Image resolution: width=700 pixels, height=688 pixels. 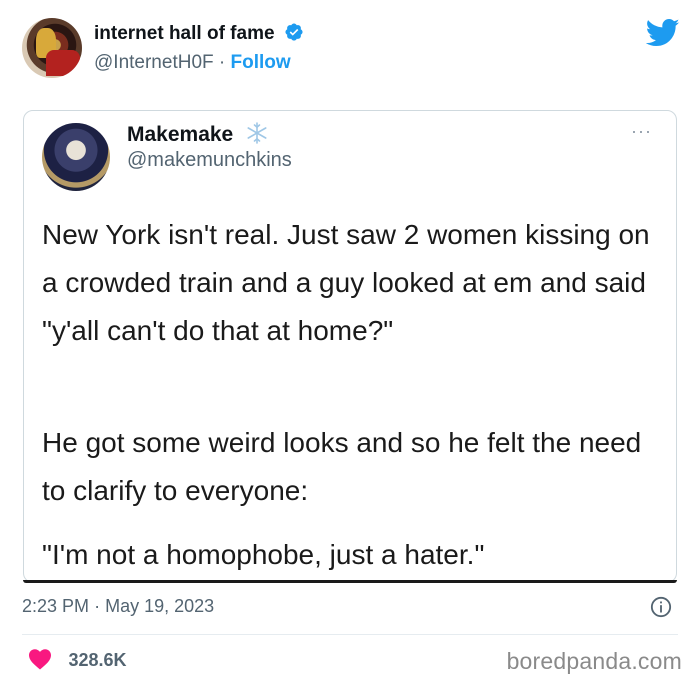 What do you see at coordinates (350, 581) in the screenshot?
I see `embed-bottom-border` at bounding box center [350, 581].